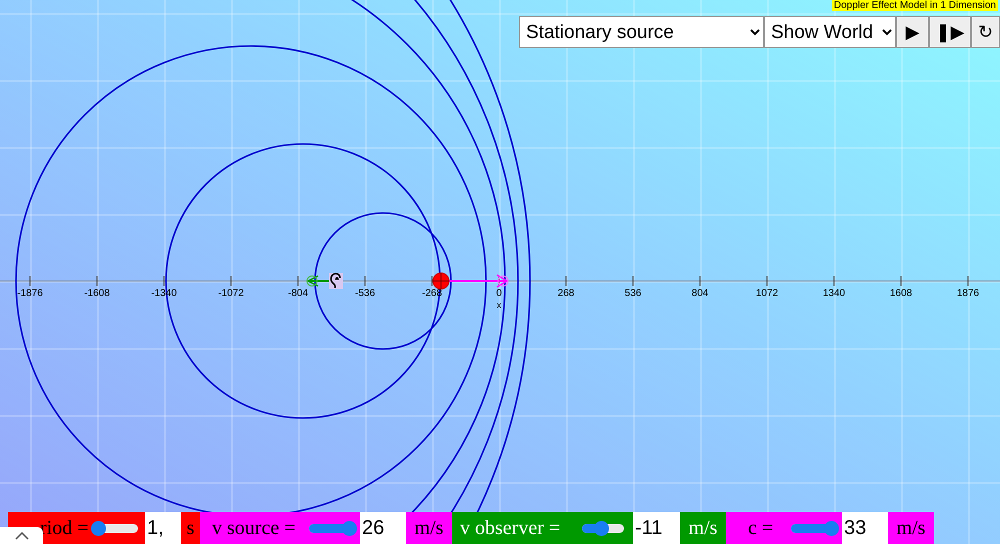 This screenshot has width=1000, height=544. I want to click on sound-source, so click(441, 281).